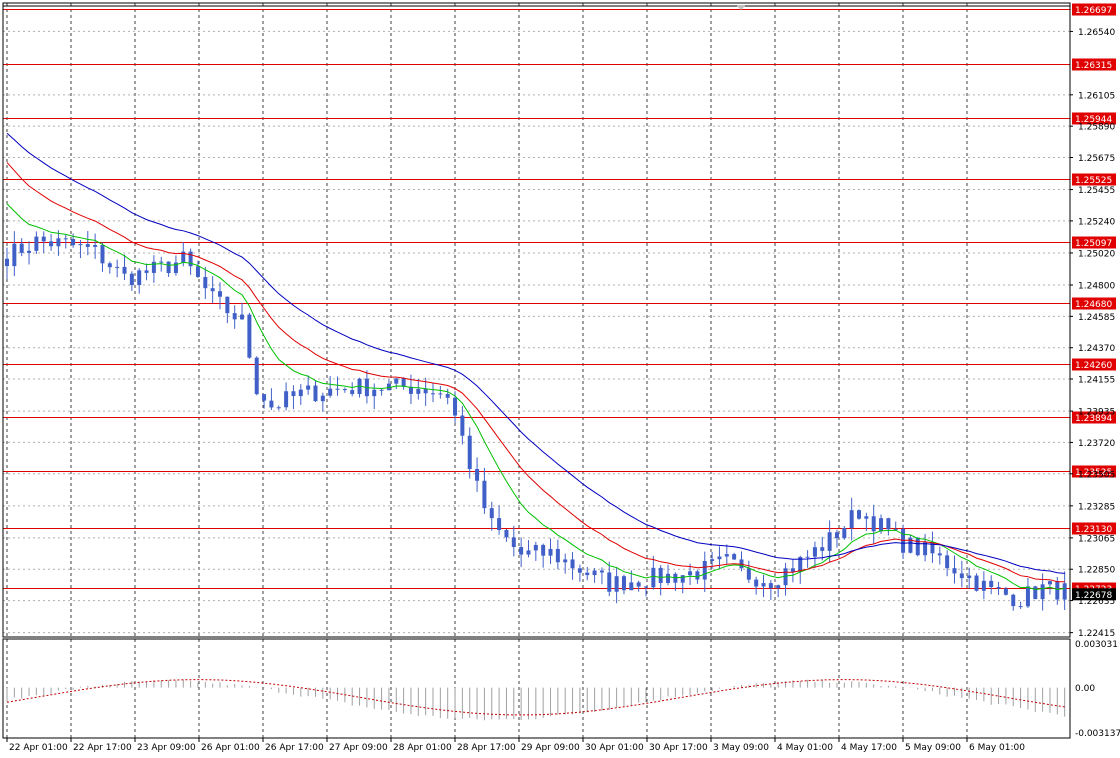 The image size is (1120, 758). I want to click on oscillator-tick-label: -0.003137, so click(1097, 734).